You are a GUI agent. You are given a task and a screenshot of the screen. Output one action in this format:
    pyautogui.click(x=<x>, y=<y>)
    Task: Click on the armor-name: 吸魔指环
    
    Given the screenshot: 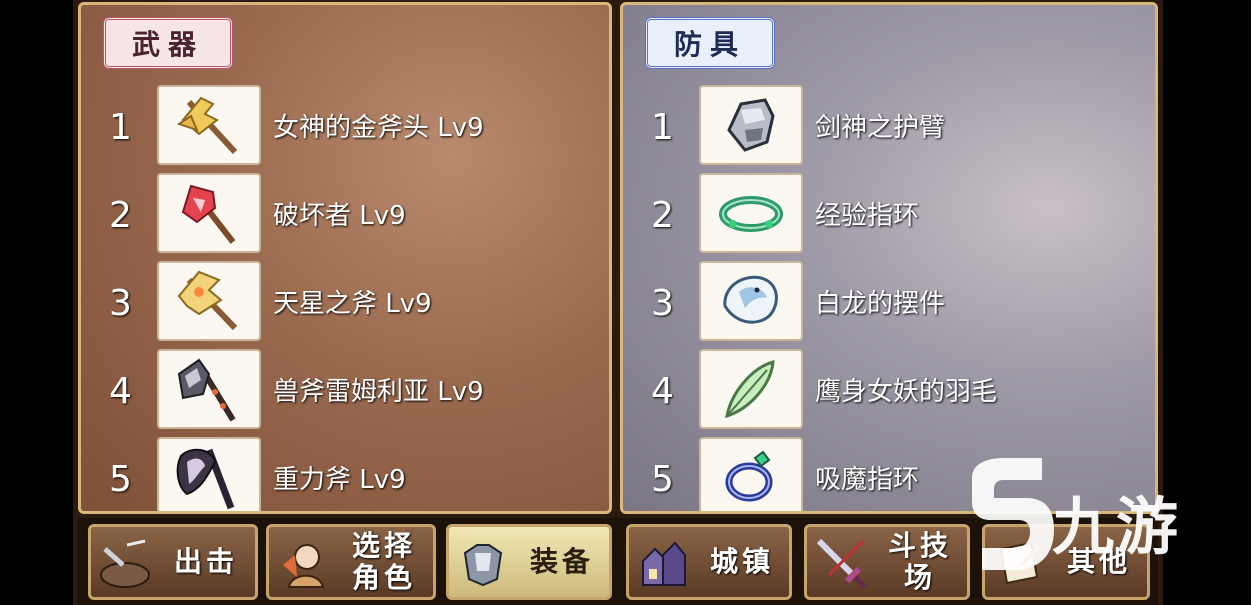 What is the action you would take?
    pyautogui.click(x=867, y=480)
    